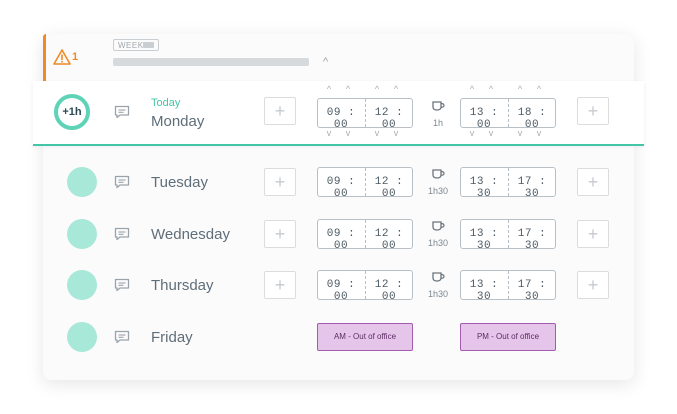 This screenshot has height=414, width=677. What do you see at coordinates (338, 58) in the screenshot?
I see `week-header: 1 WEEK ^` at bounding box center [338, 58].